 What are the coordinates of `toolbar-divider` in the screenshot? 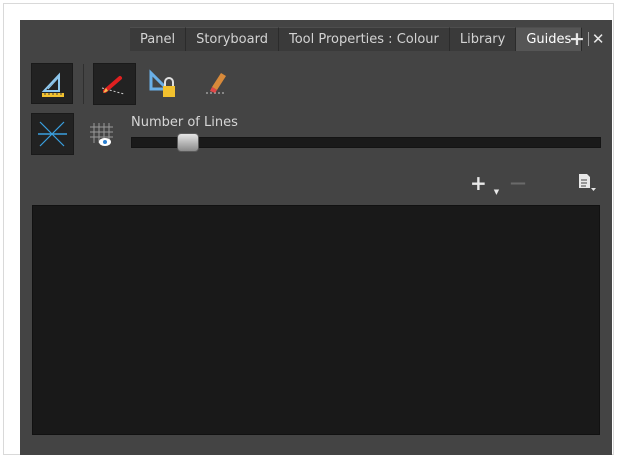 It's located at (83, 84).